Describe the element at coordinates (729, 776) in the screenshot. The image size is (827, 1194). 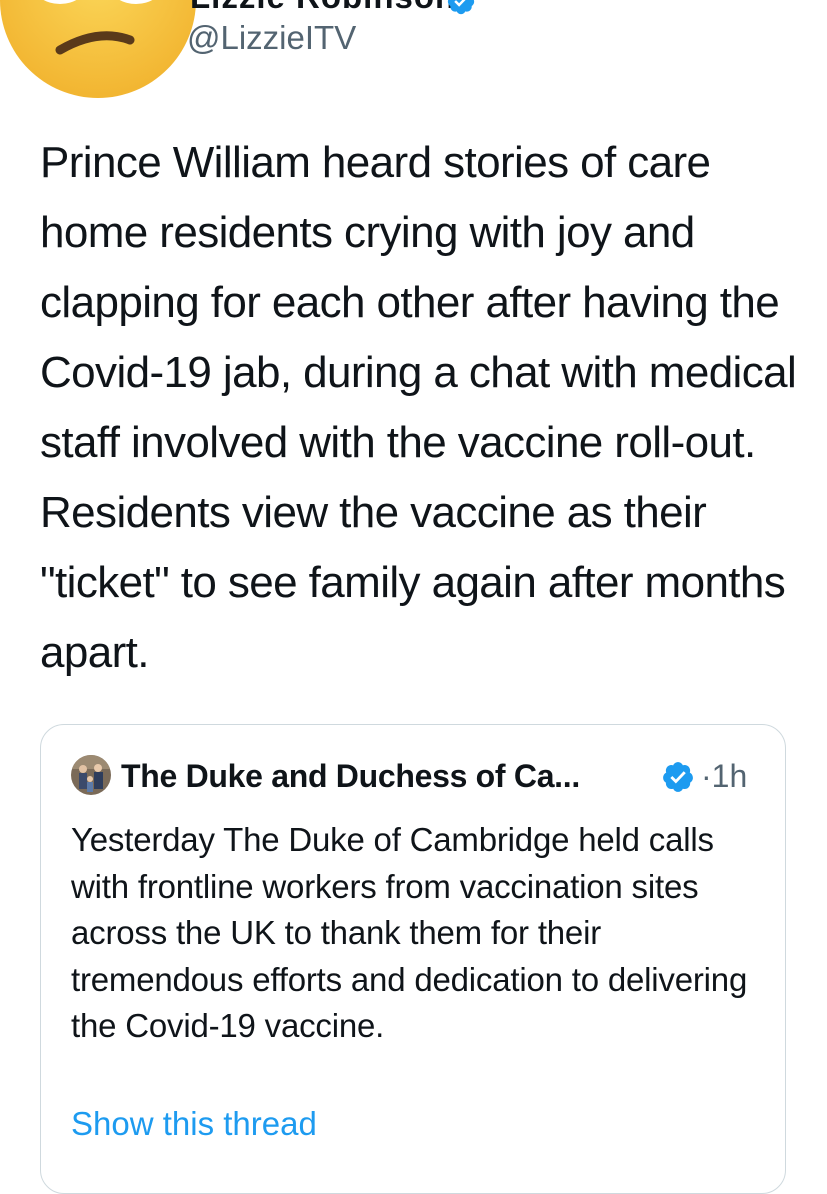
I see `time-label: 1h` at that location.